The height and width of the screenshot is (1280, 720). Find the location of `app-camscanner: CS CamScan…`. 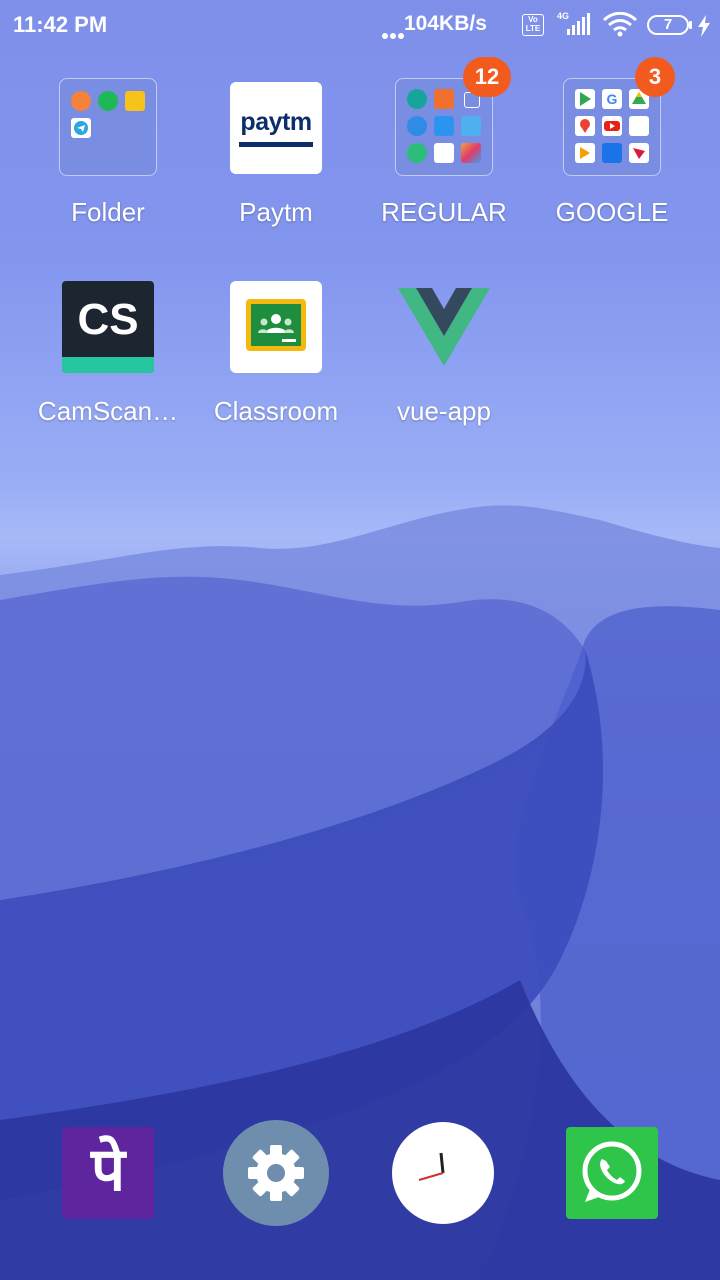

app-camscanner: CS CamScan… is located at coordinates (108, 361).